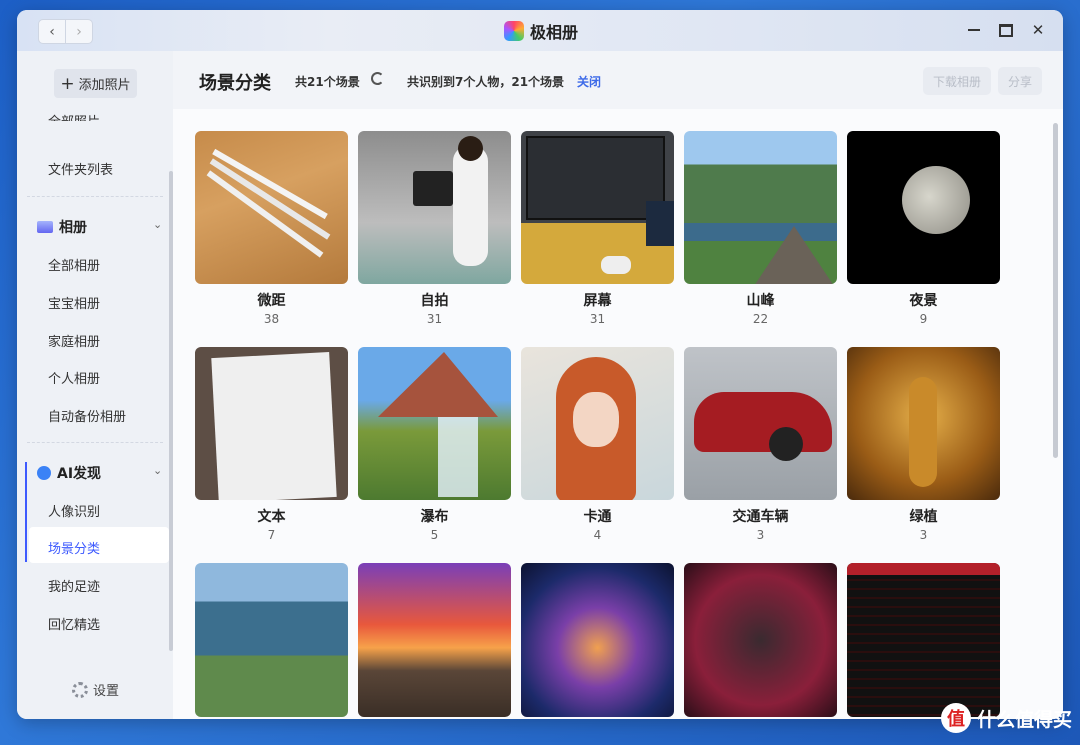  I want to click on scene-tile-plants: 绿植 3, so click(923, 444).